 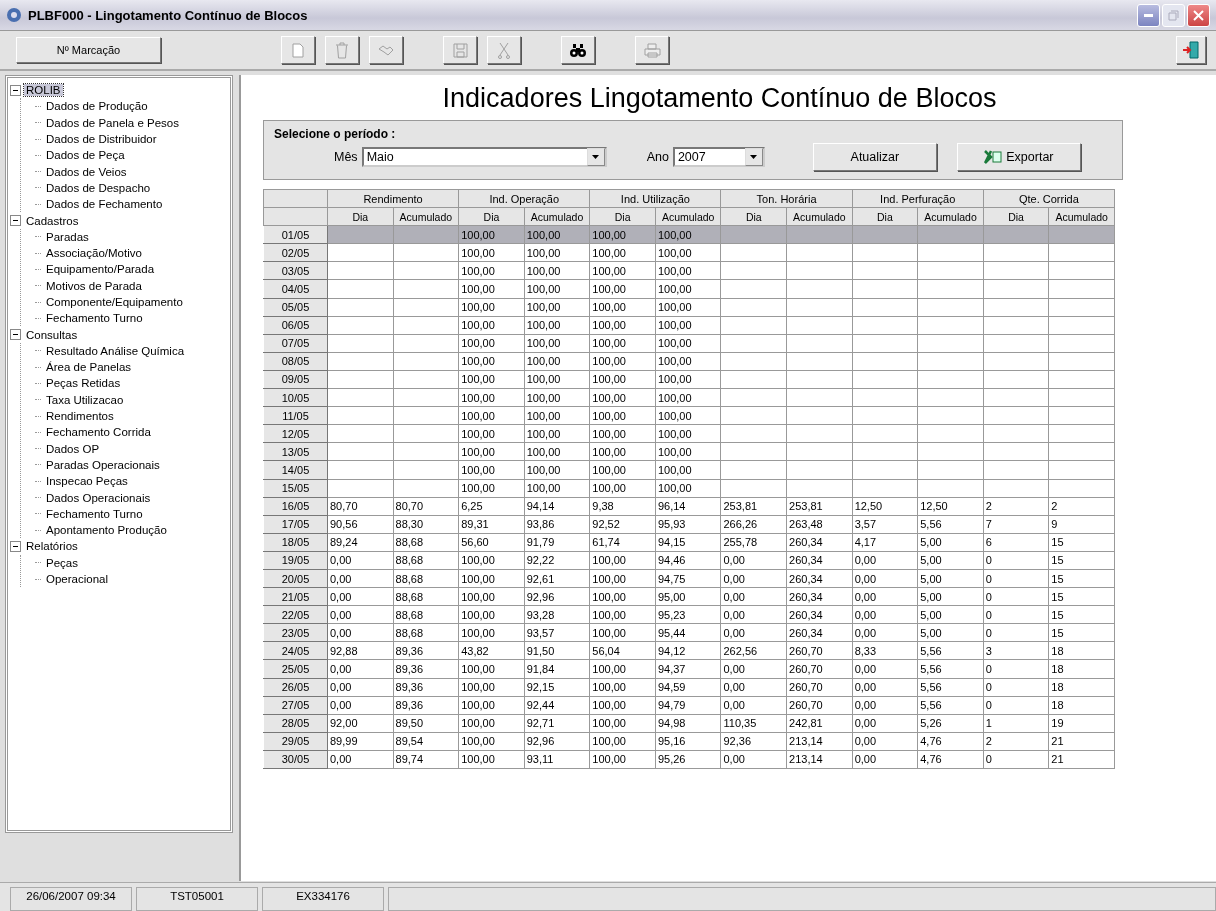 I want to click on table-cell: 61,74, so click(x=622, y=542).